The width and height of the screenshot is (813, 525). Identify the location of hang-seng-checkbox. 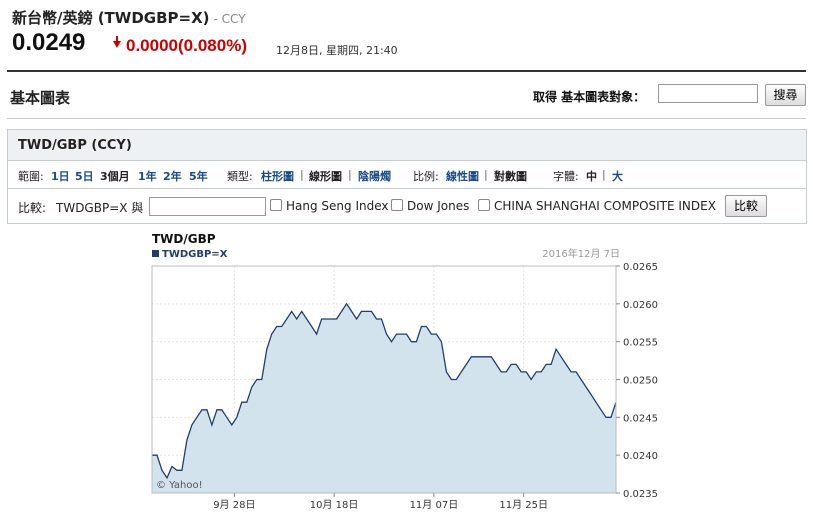
(276, 205).